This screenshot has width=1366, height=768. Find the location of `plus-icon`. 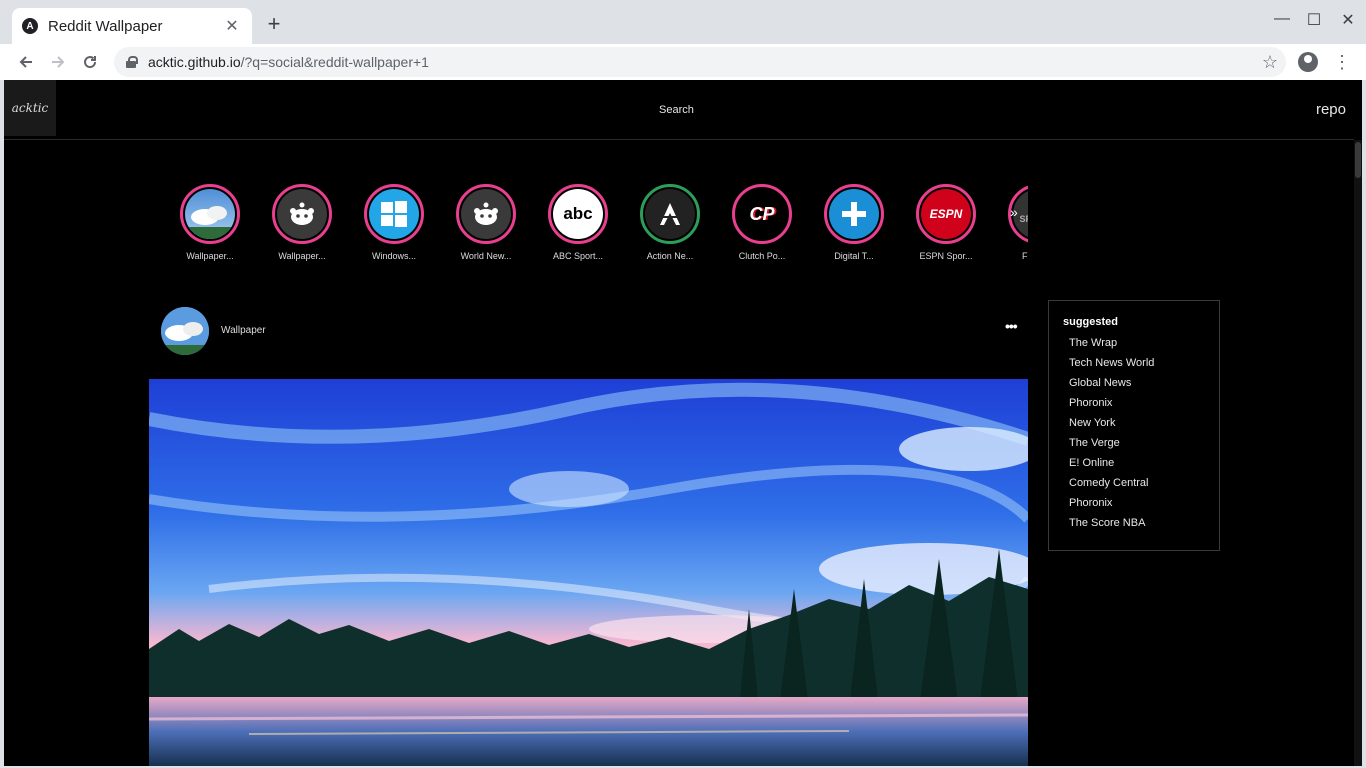

plus-icon is located at coordinates (854, 214).